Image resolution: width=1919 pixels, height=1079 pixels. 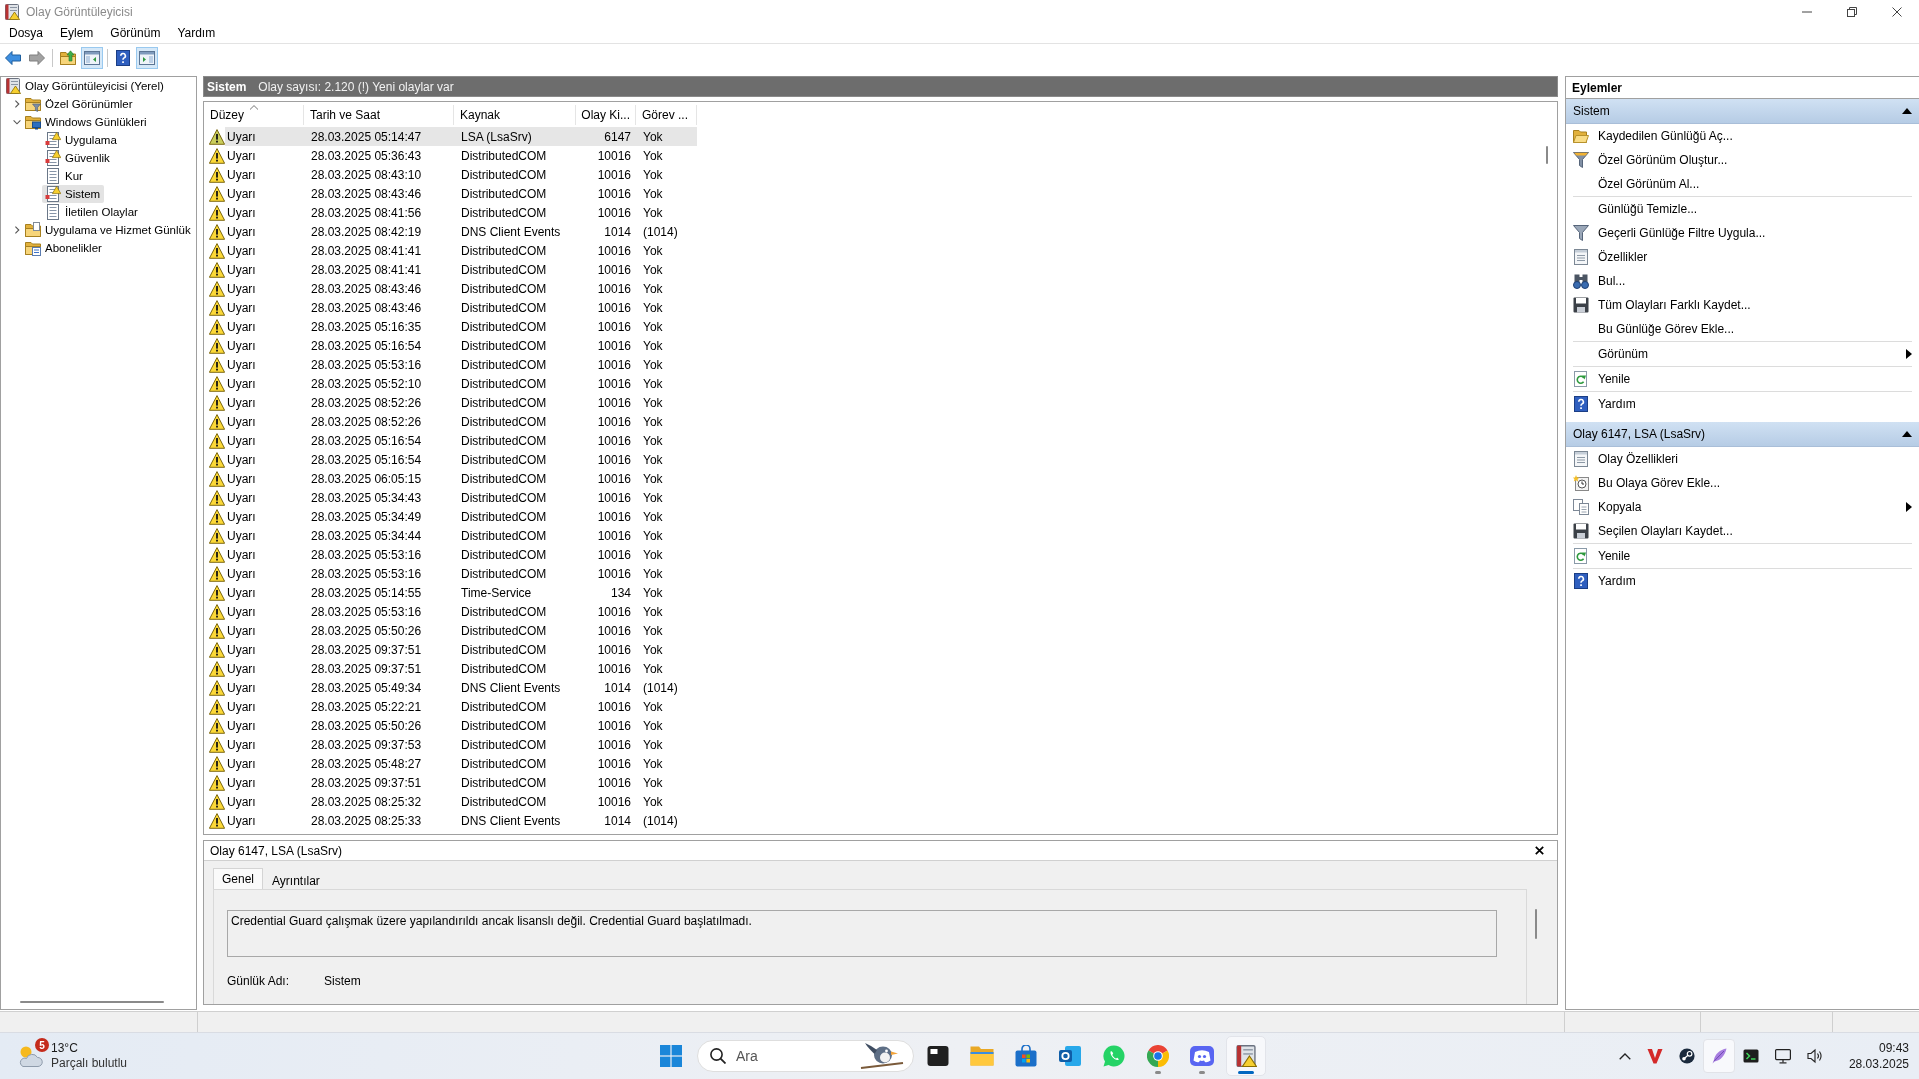 I want to click on shopping-bag-icon, so click(x=1026, y=1056).